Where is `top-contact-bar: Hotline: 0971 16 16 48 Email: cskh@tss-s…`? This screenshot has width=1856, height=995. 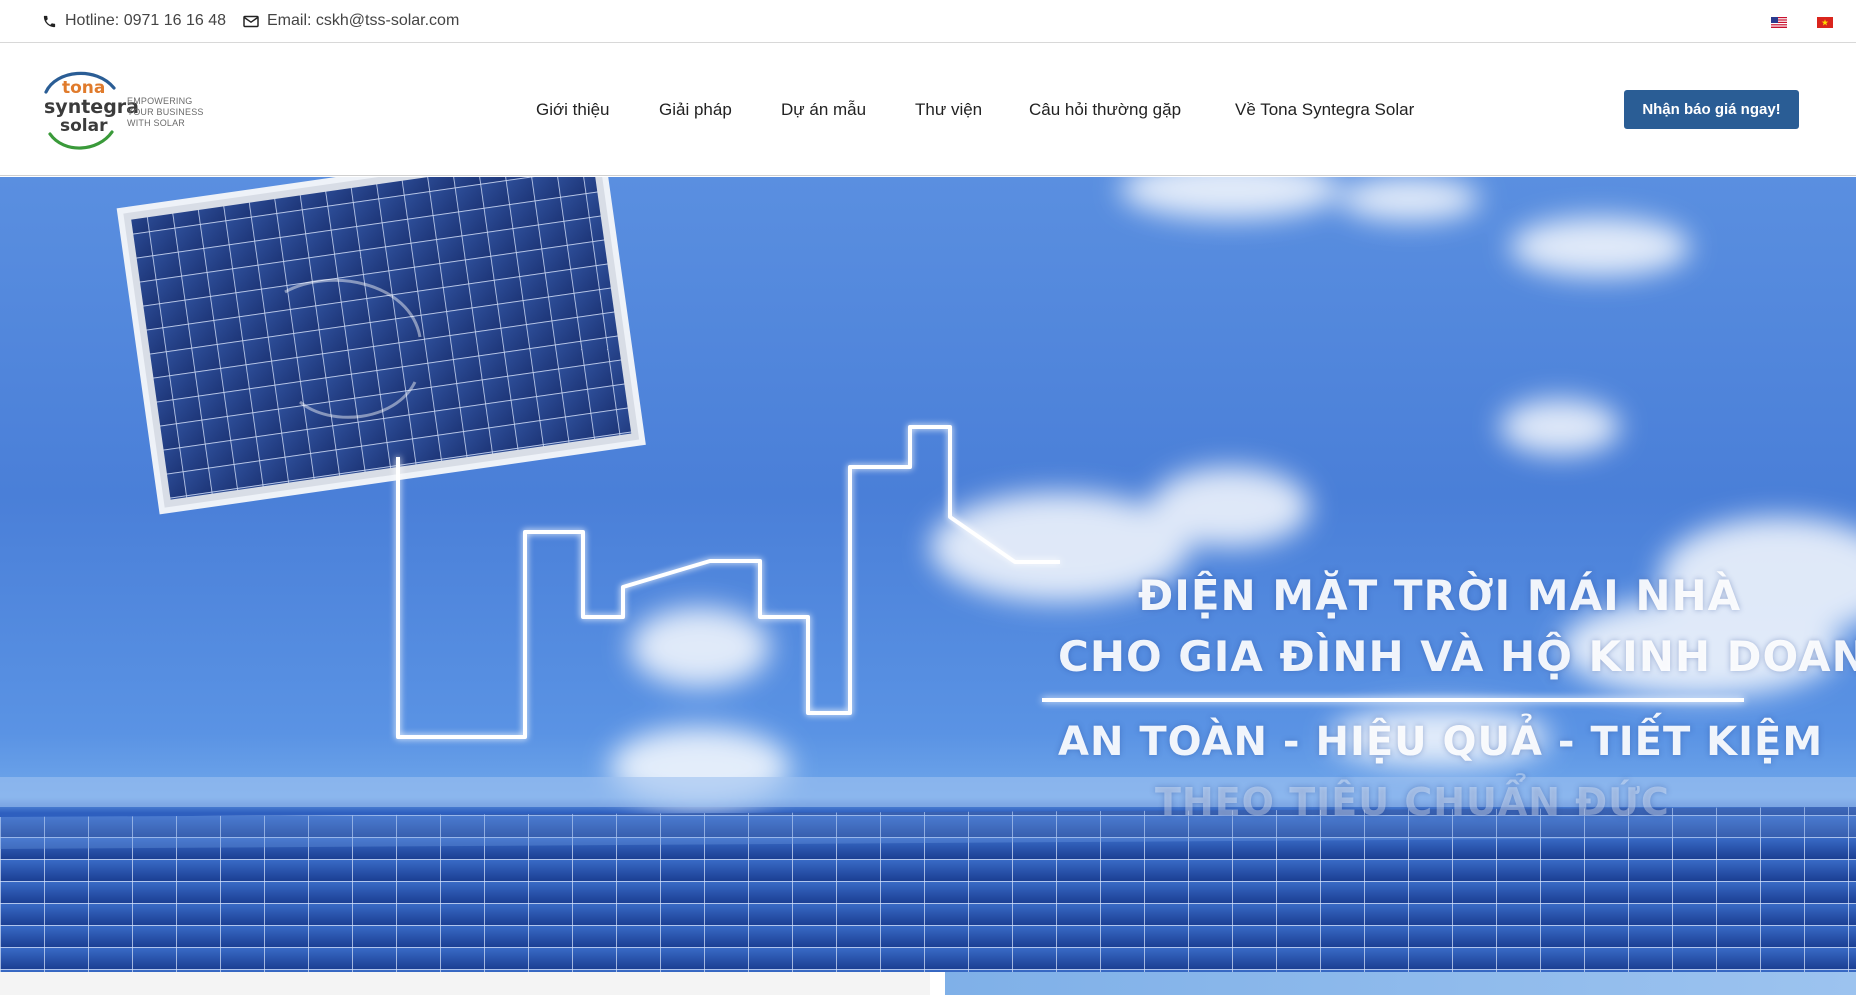 top-contact-bar: Hotline: 0971 16 16 48 Email: cskh@tss-s… is located at coordinates (928, 21).